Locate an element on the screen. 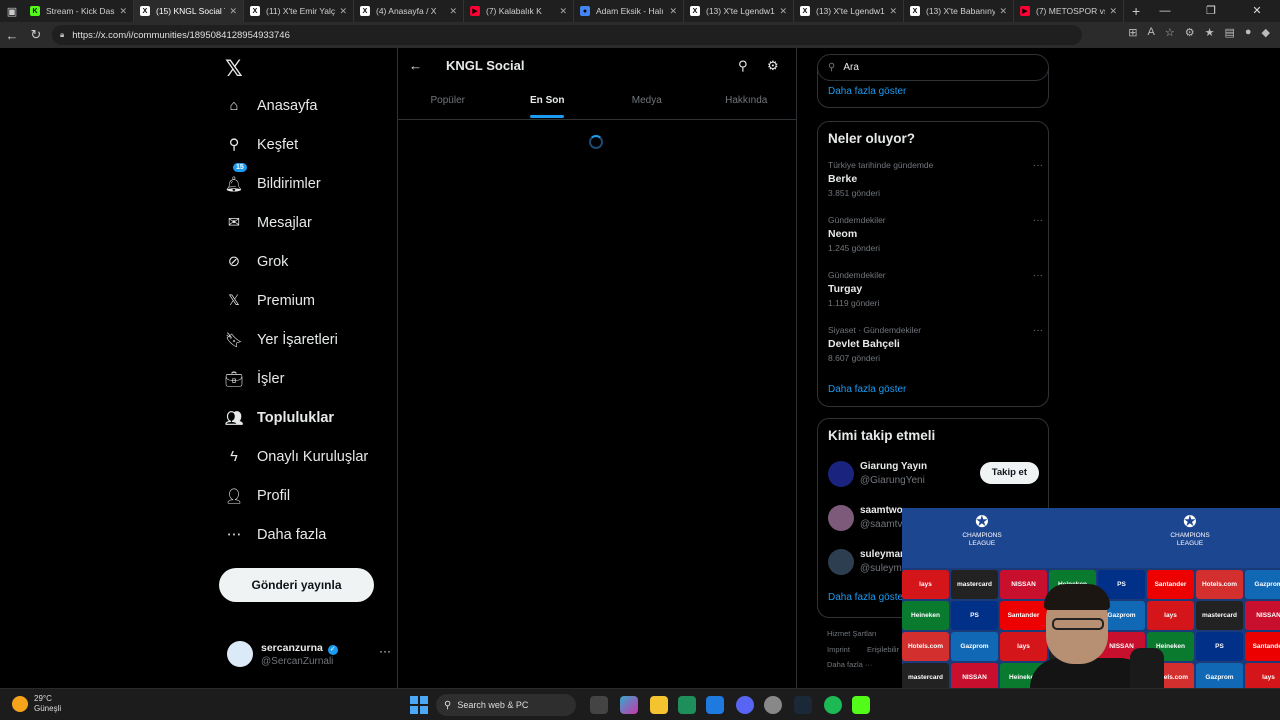 The width and height of the screenshot is (1280, 720). follow-button: Takip et is located at coordinates (1009, 473).